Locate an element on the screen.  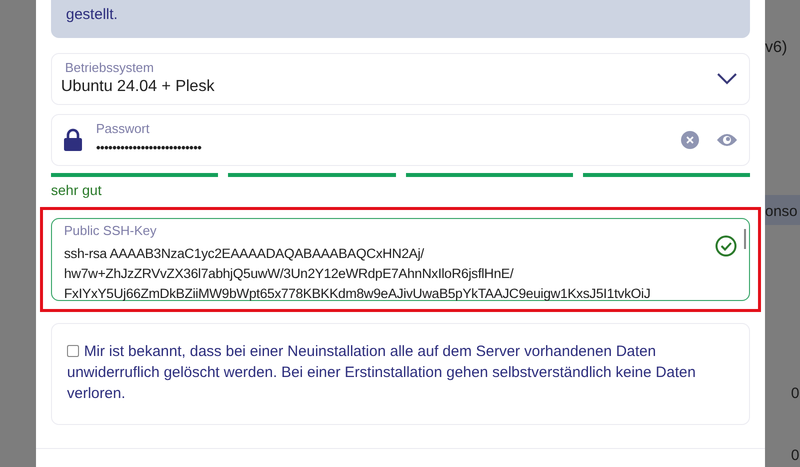
field-label: Passwort is located at coordinates (123, 129).